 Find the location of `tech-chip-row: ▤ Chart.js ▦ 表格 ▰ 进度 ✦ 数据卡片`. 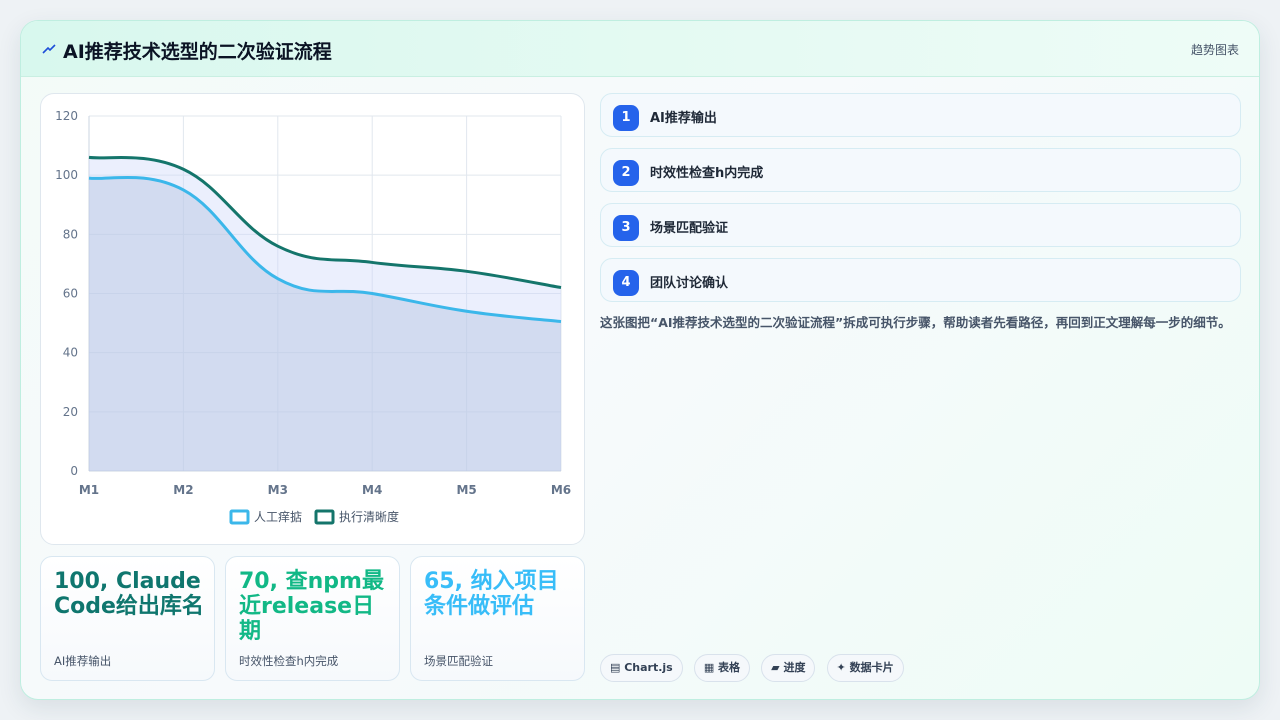

tech-chip-row: ▤ Chart.js ▦ 表格 ▰ 进度 ✦ 数据卡片 is located at coordinates (755, 668).